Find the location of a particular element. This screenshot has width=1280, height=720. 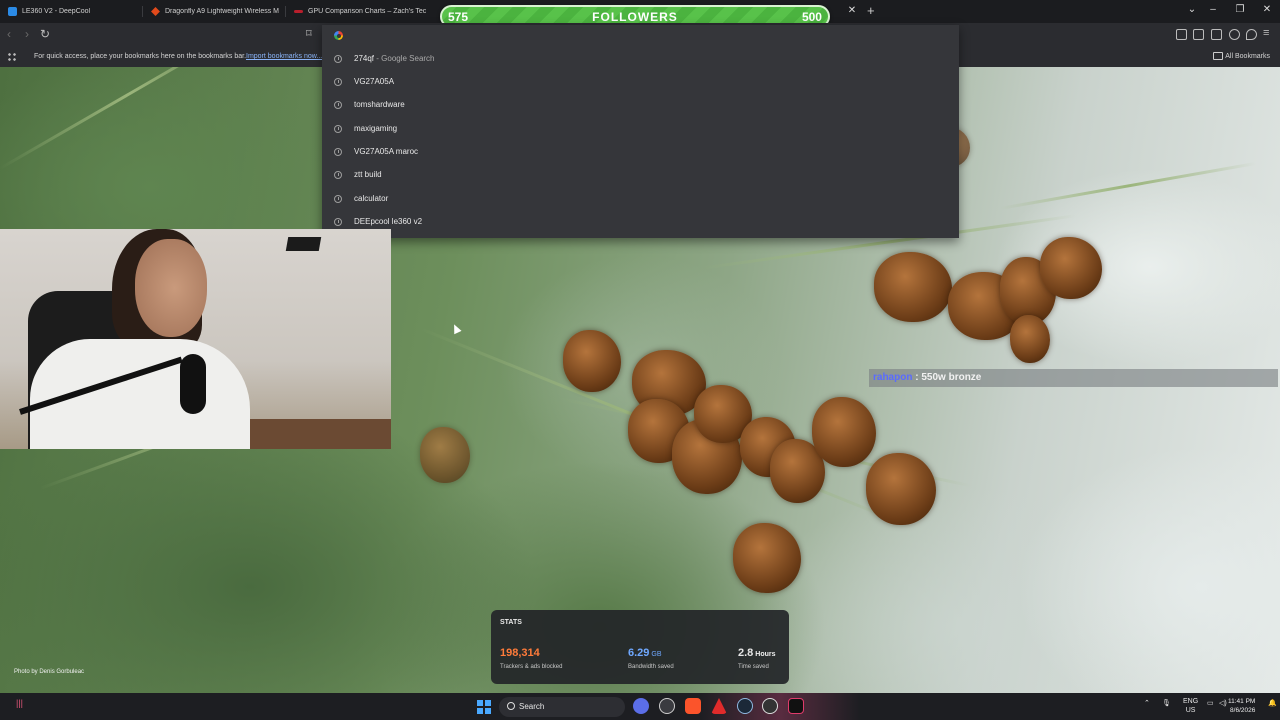

reload-icon: ↻ is located at coordinates (45, 34).